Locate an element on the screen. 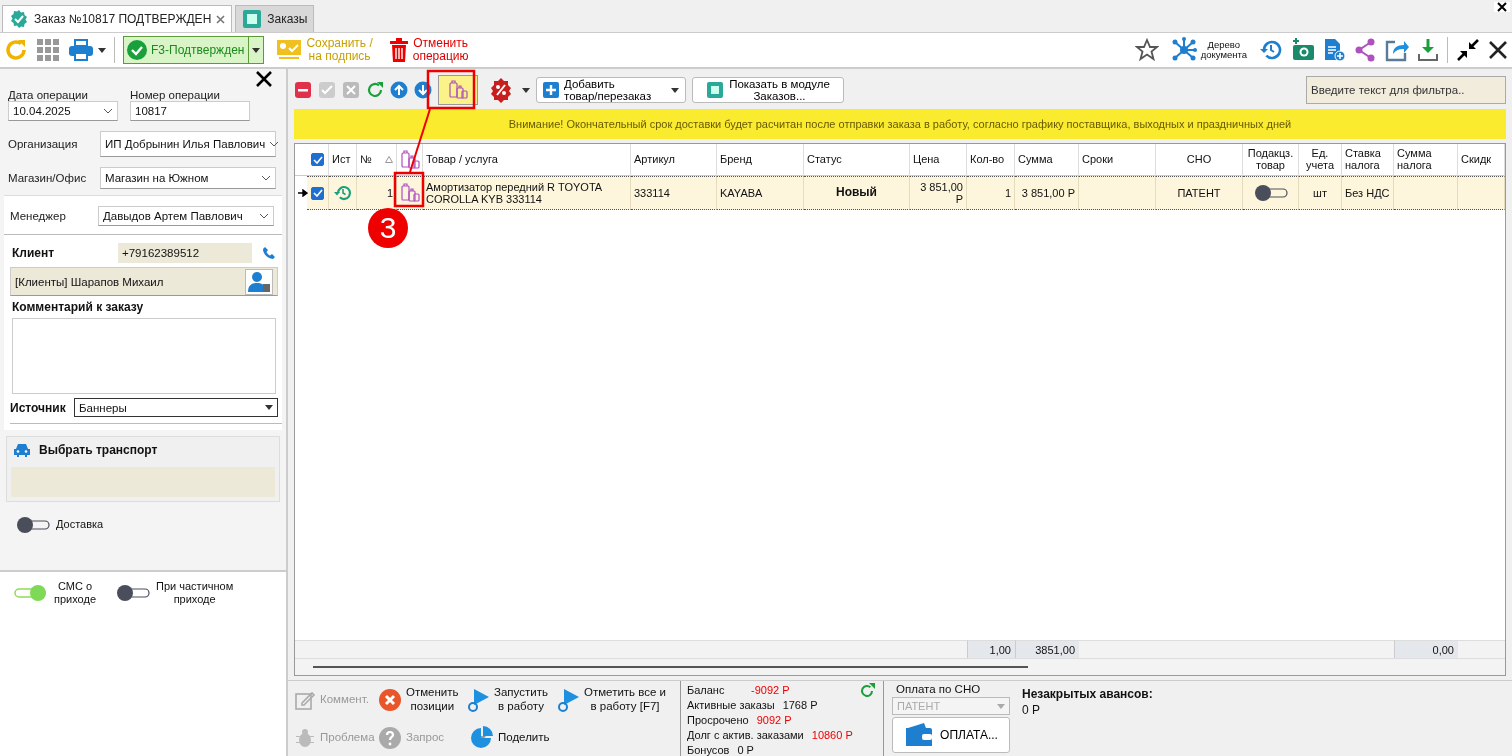 The width and height of the screenshot is (1512, 756). chevron-icon is located at coordinates (264, 216).